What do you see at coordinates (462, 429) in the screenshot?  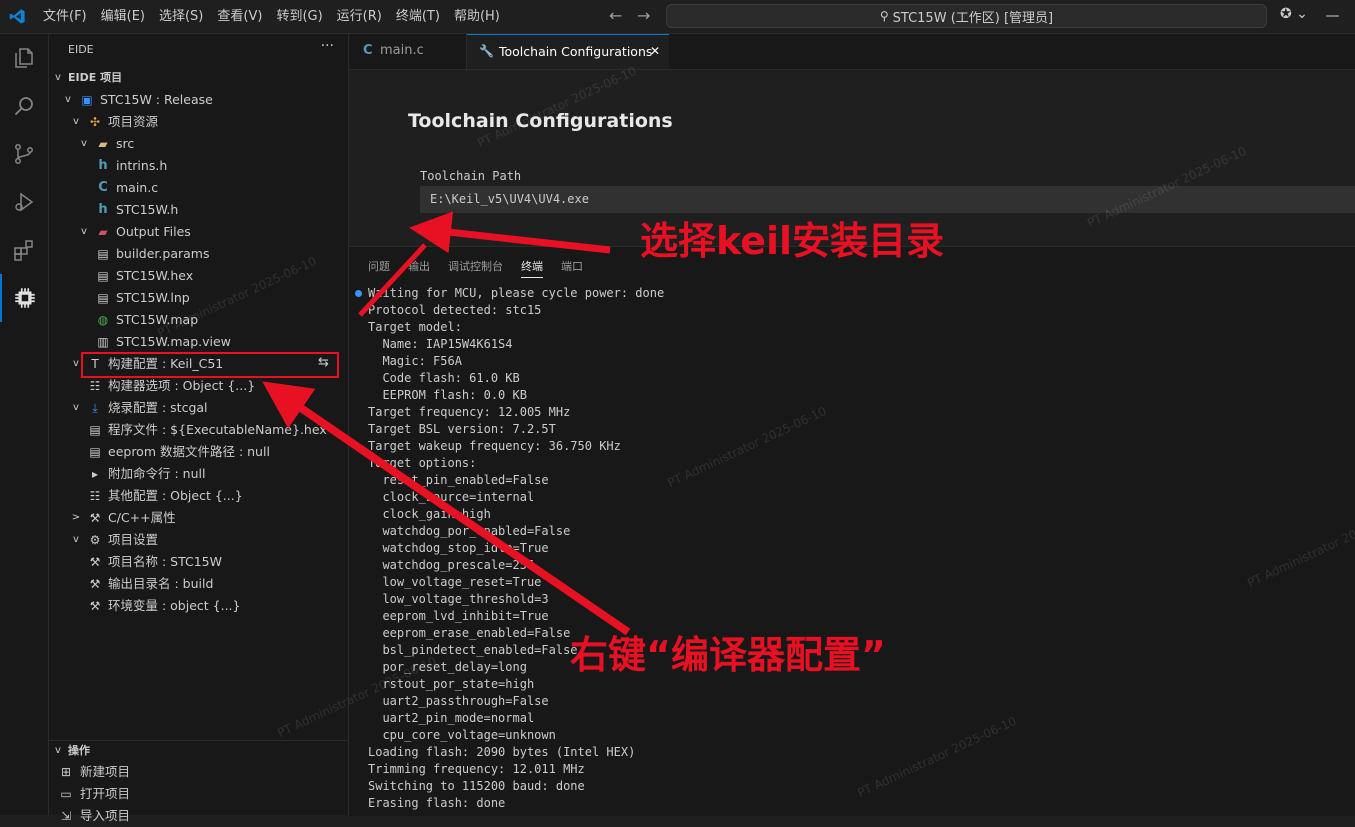 I see `terminal-line: Target BSL version: 7.2.5T` at bounding box center [462, 429].